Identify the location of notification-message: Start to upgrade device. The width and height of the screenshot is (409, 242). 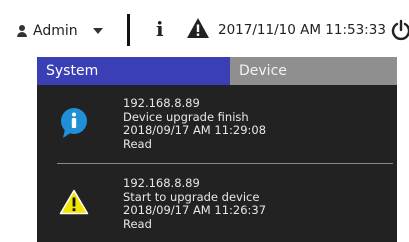
(191, 196).